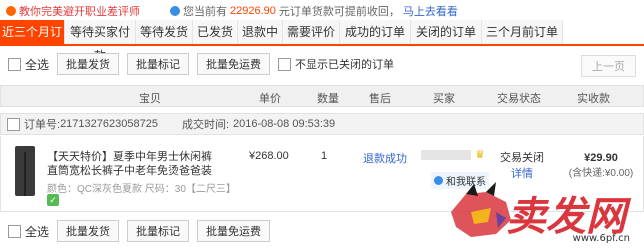 This screenshot has width=644, height=248. What do you see at coordinates (339, 12) in the screenshot?
I see `tip-right-suffix: 元订单货款可提前收回，` at bounding box center [339, 12].